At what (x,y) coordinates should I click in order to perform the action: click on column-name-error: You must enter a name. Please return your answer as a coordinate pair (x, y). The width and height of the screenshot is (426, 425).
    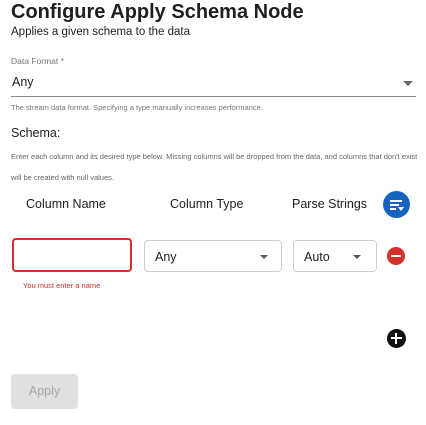
    Looking at the image, I should click on (62, 285).